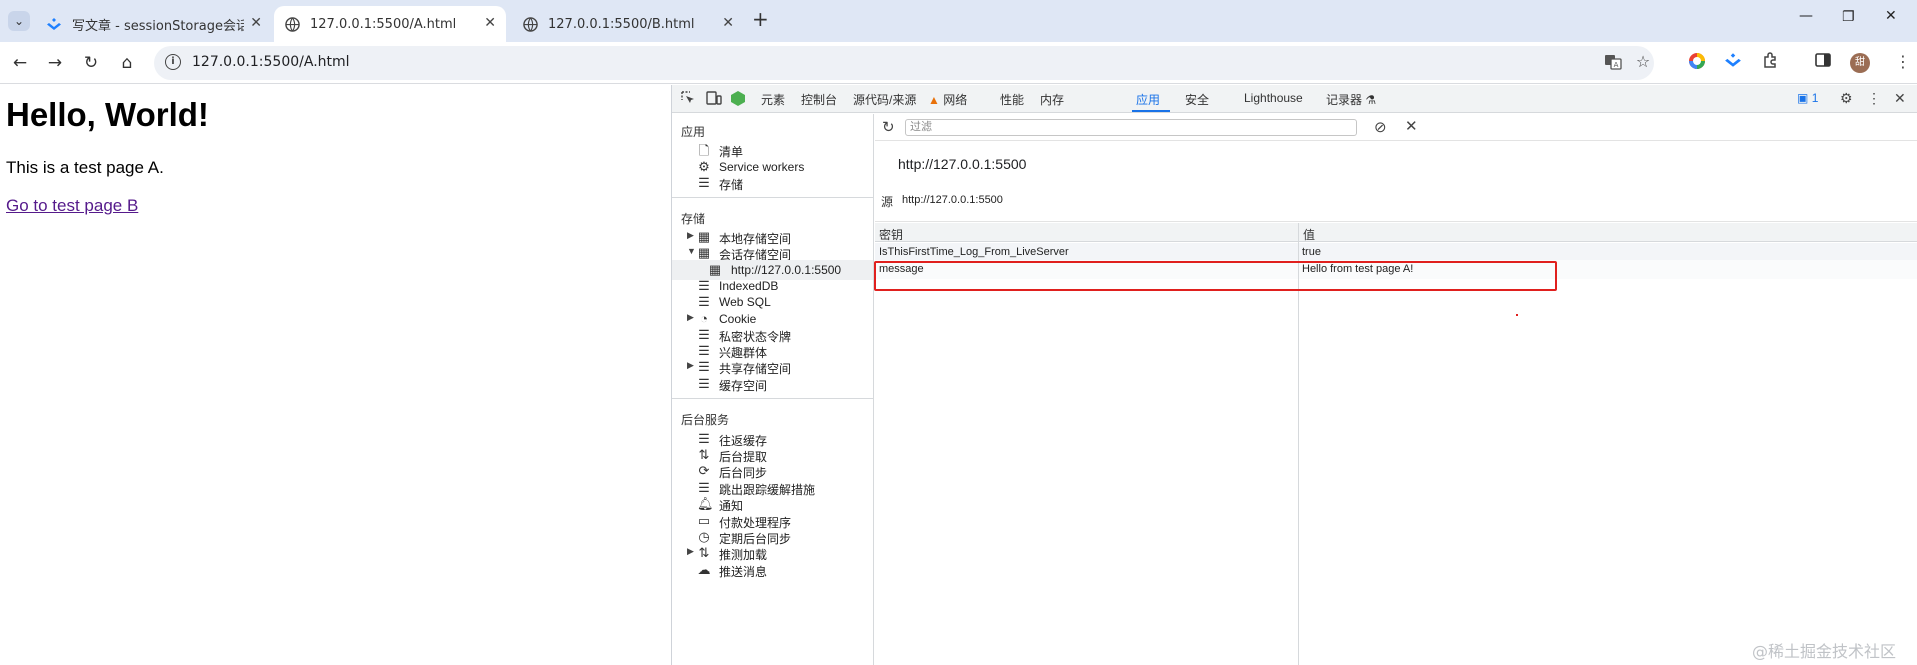 This screenshot has width=1917, height=665. I want to click on sidebar-item-label: IndexedDB, so click(749, 286).